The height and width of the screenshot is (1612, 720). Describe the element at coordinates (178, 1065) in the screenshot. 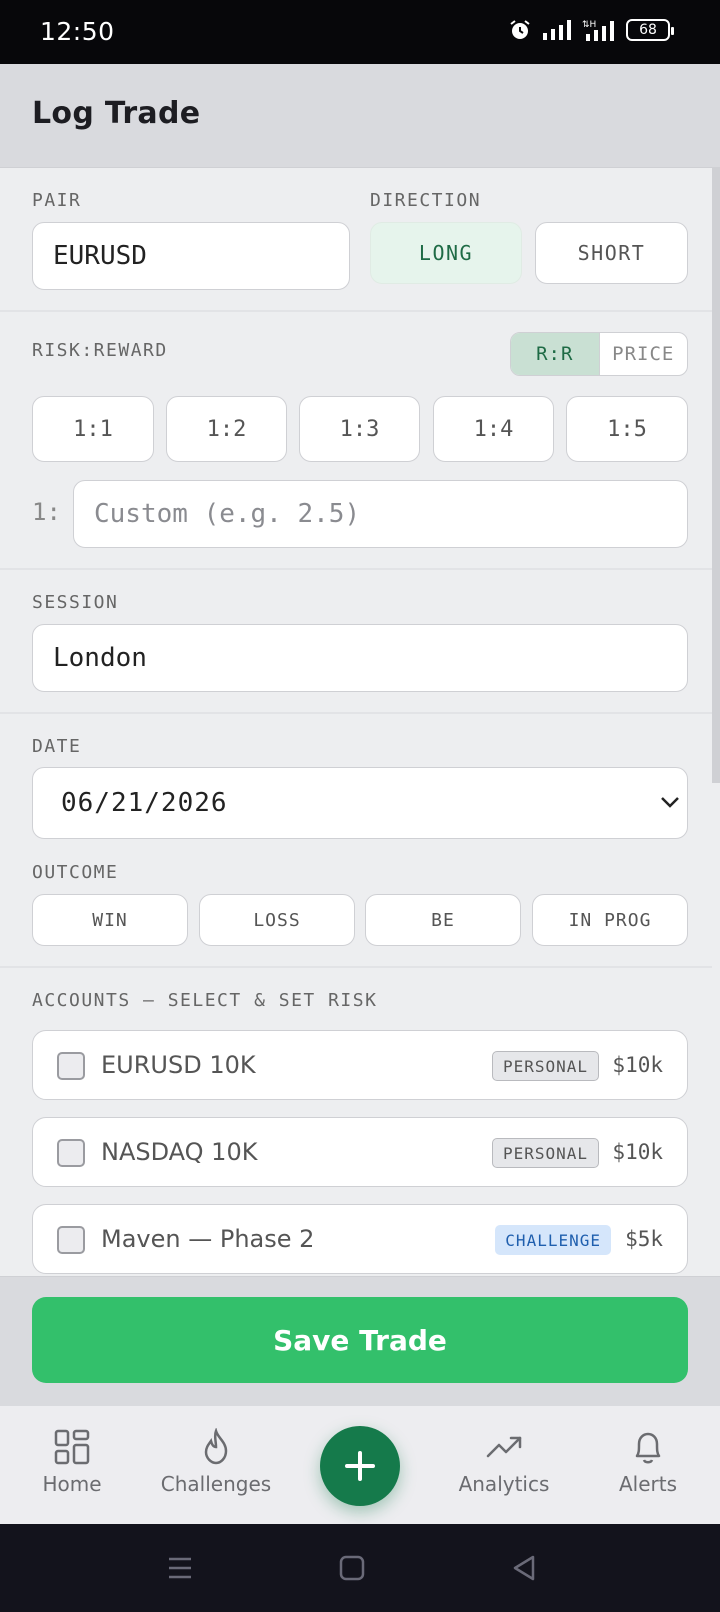

I see `account-name: EURUSD 10K` at that location.